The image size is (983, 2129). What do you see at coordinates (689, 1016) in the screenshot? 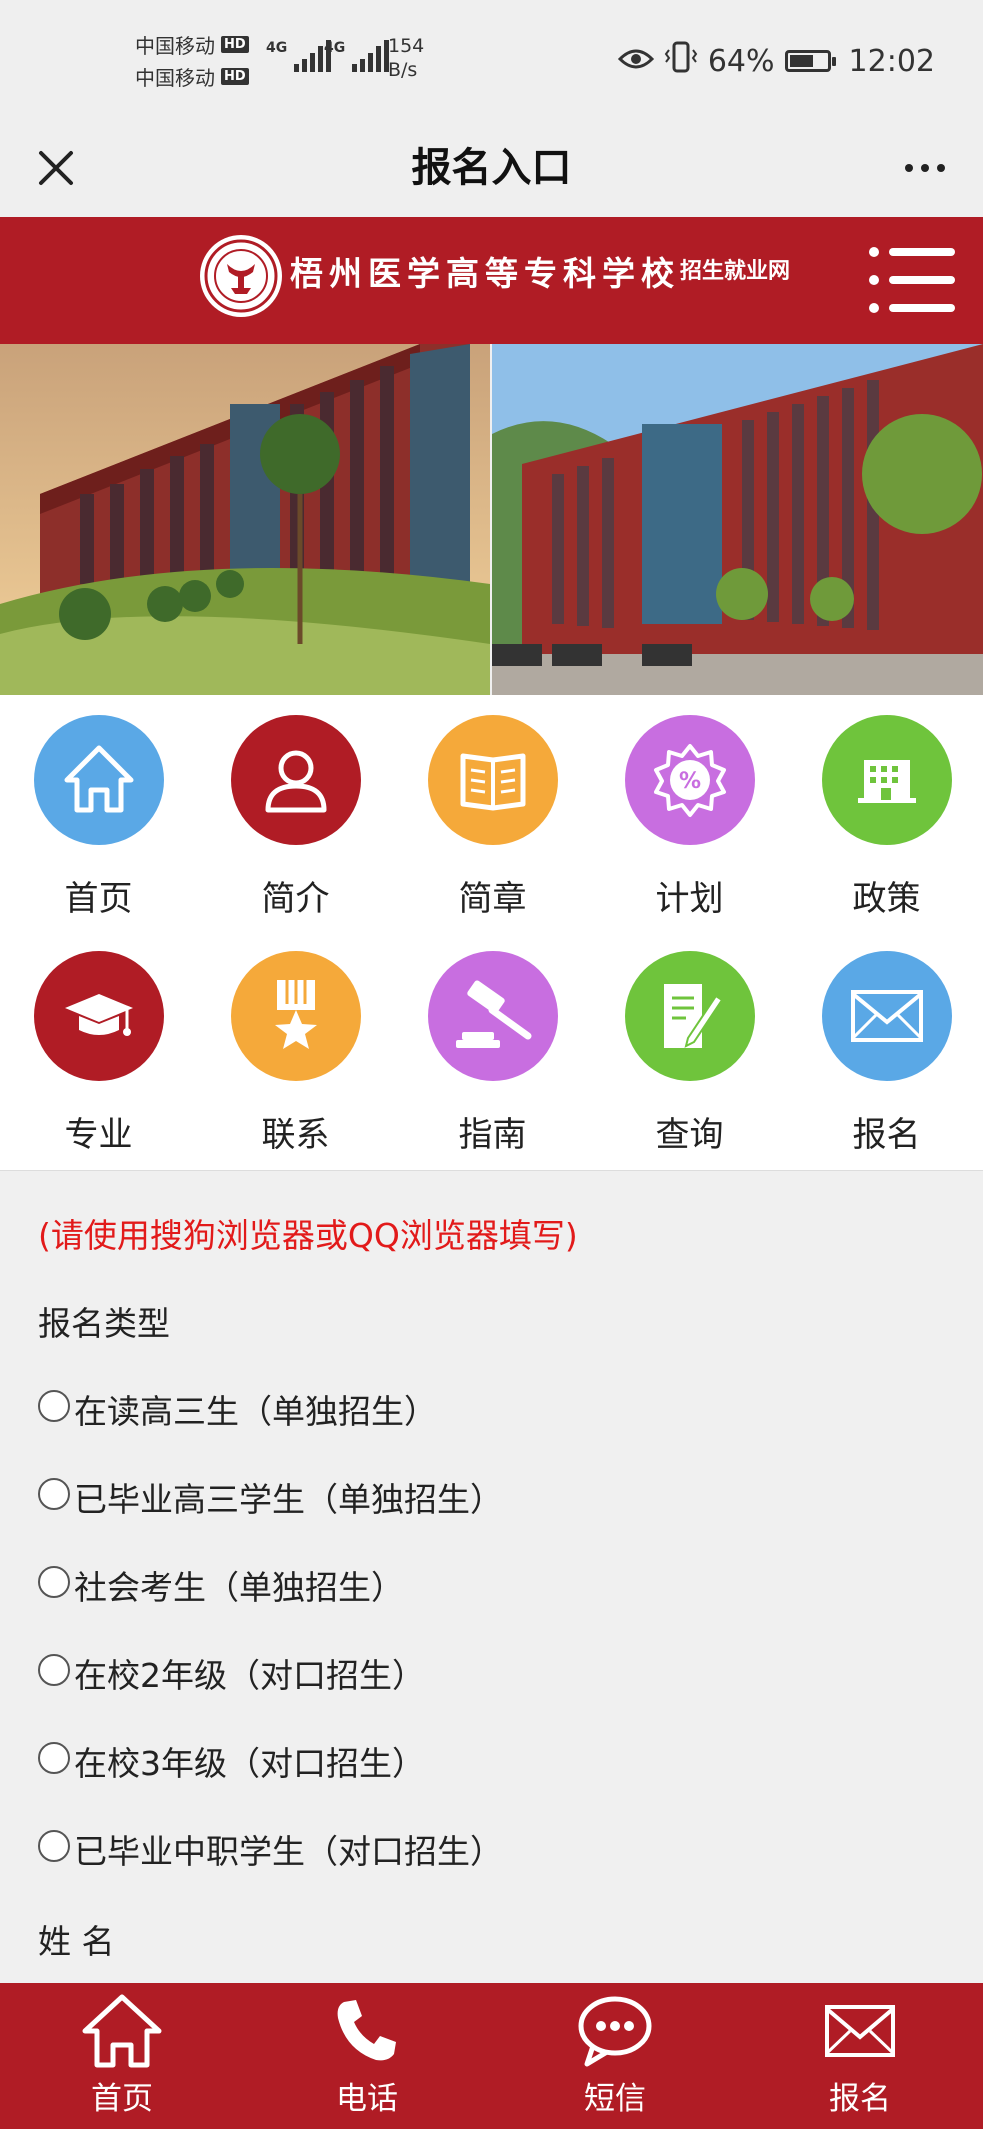
I see `document-edit-icon` at bounding box center [689, 1016].